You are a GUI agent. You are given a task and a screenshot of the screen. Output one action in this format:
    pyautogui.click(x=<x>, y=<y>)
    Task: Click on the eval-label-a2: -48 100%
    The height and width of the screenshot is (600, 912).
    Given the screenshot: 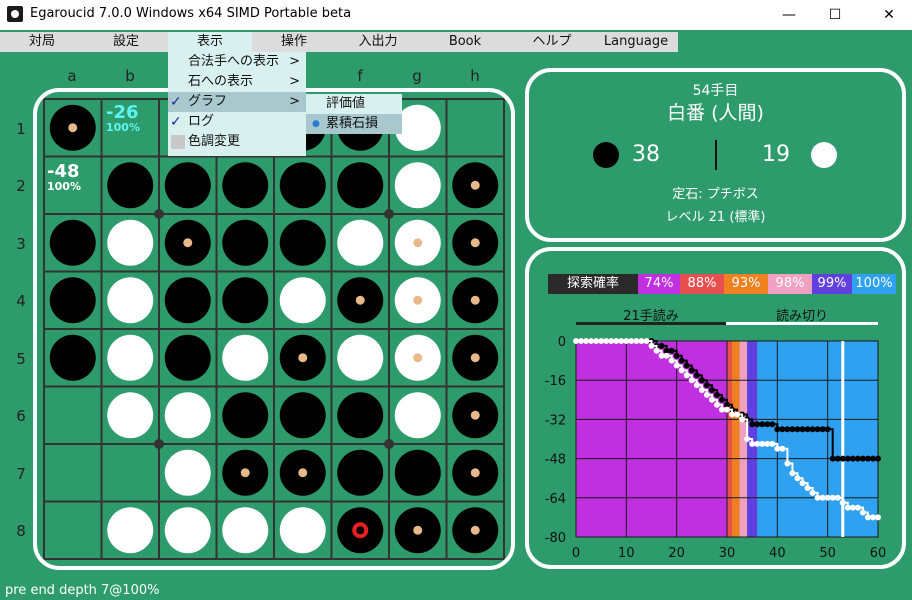 What is the action you would take?
    pyautogui.click(x=64, y=177)
    